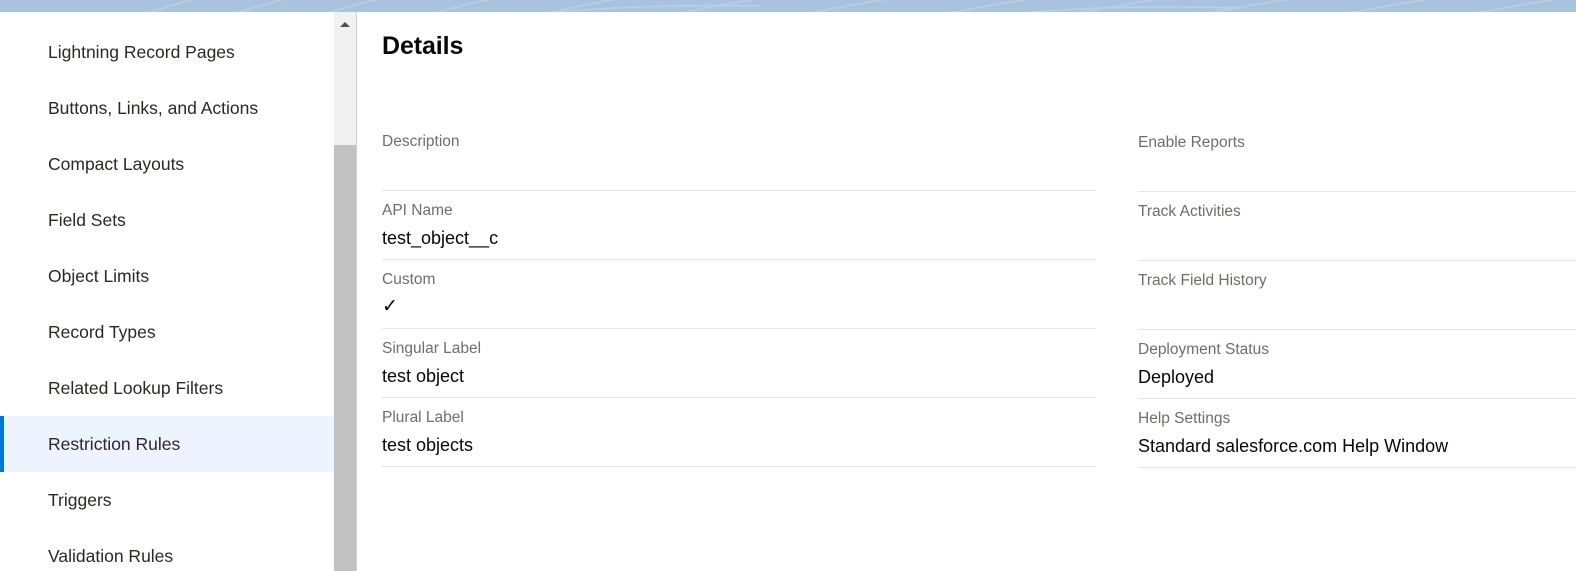 This screenshot has height=571, width=1576. What do you see at coordinates (417, 210) in the screenshot?
I see `detail-field-label: API Name` at bounding box center [417, 210].